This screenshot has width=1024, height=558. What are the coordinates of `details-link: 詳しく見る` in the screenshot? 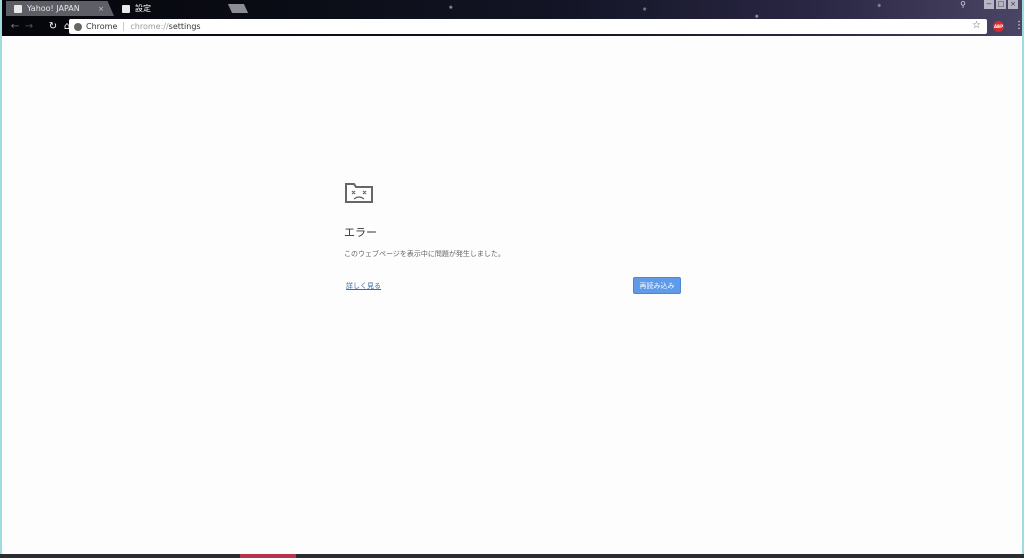 It's located at (363, 286).